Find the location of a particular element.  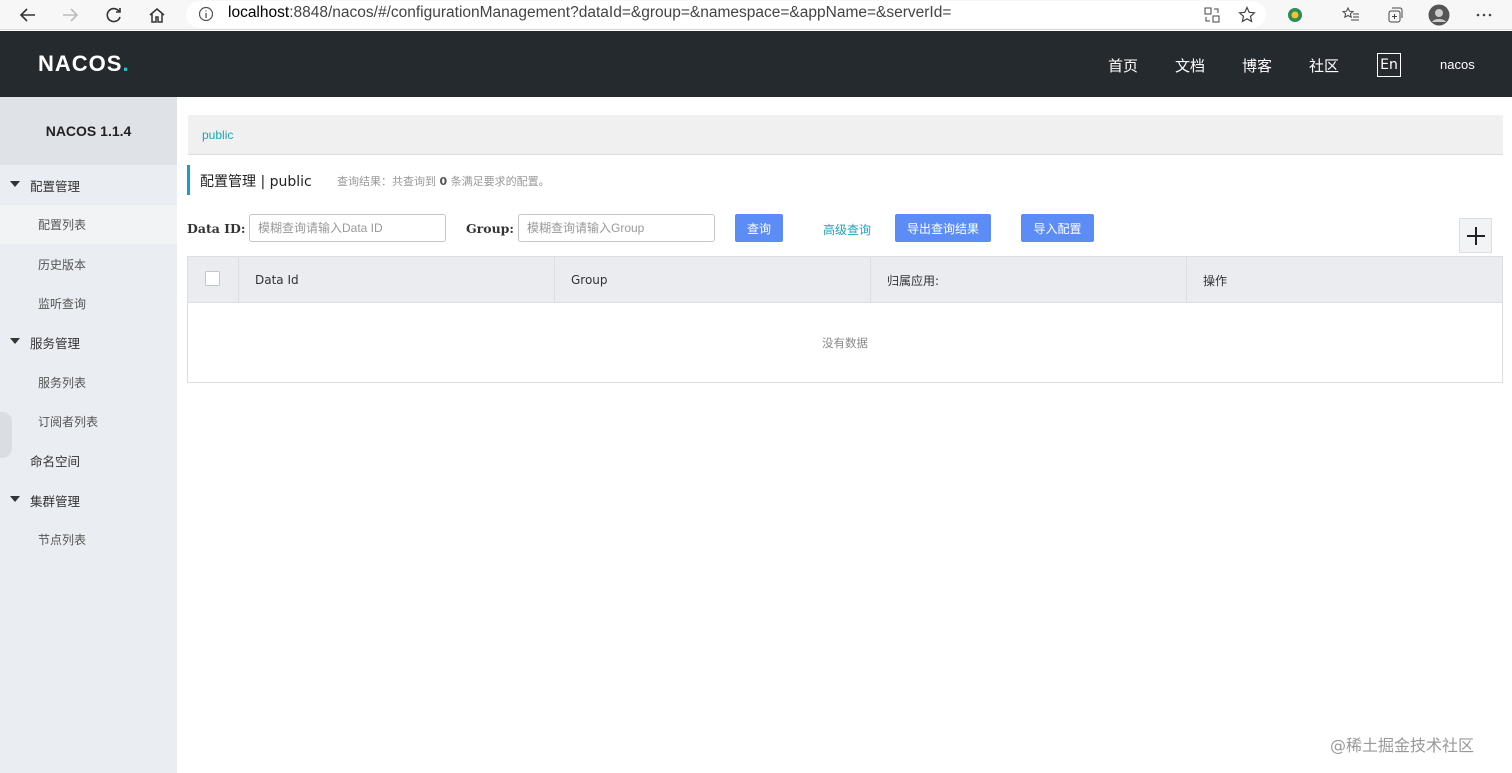

menu-item-label: 监听查询 is located at coordinates (62, 304).